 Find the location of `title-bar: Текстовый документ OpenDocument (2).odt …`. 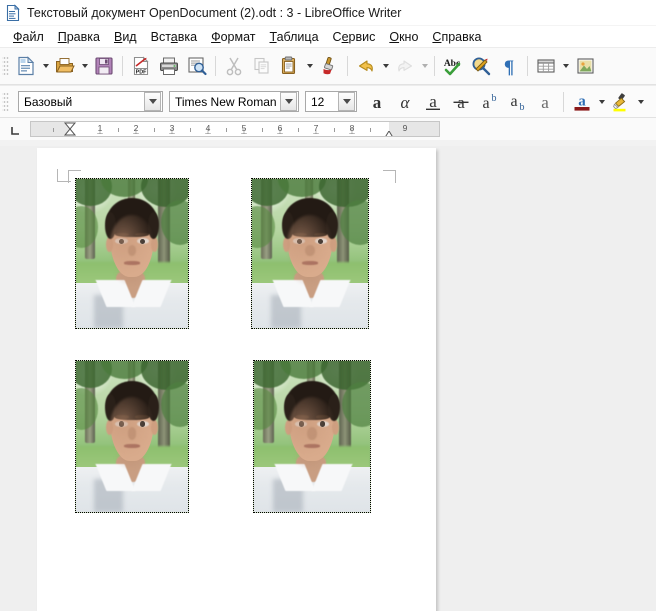

title-bar: Текстовый документ OpenDocument (2).odt … is located at coordinates (328, 13).